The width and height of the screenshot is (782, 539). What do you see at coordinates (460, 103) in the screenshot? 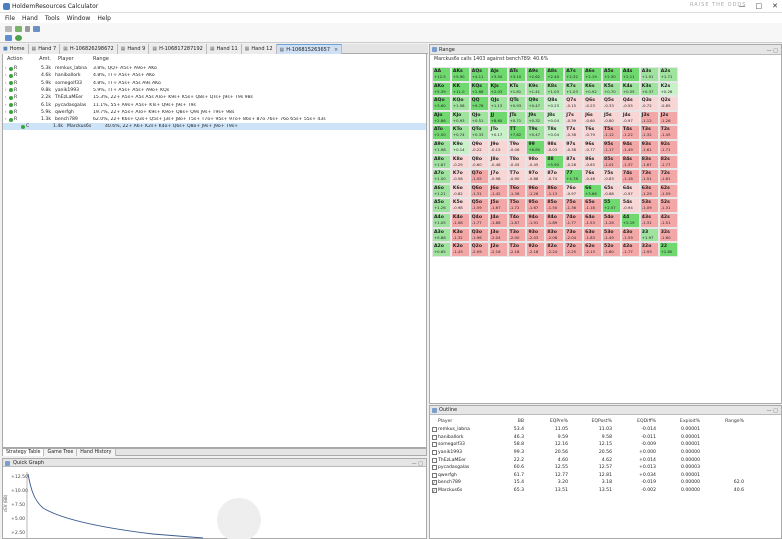
I see `range-cell: KQo +1.58` at bounding box center [460, 103].